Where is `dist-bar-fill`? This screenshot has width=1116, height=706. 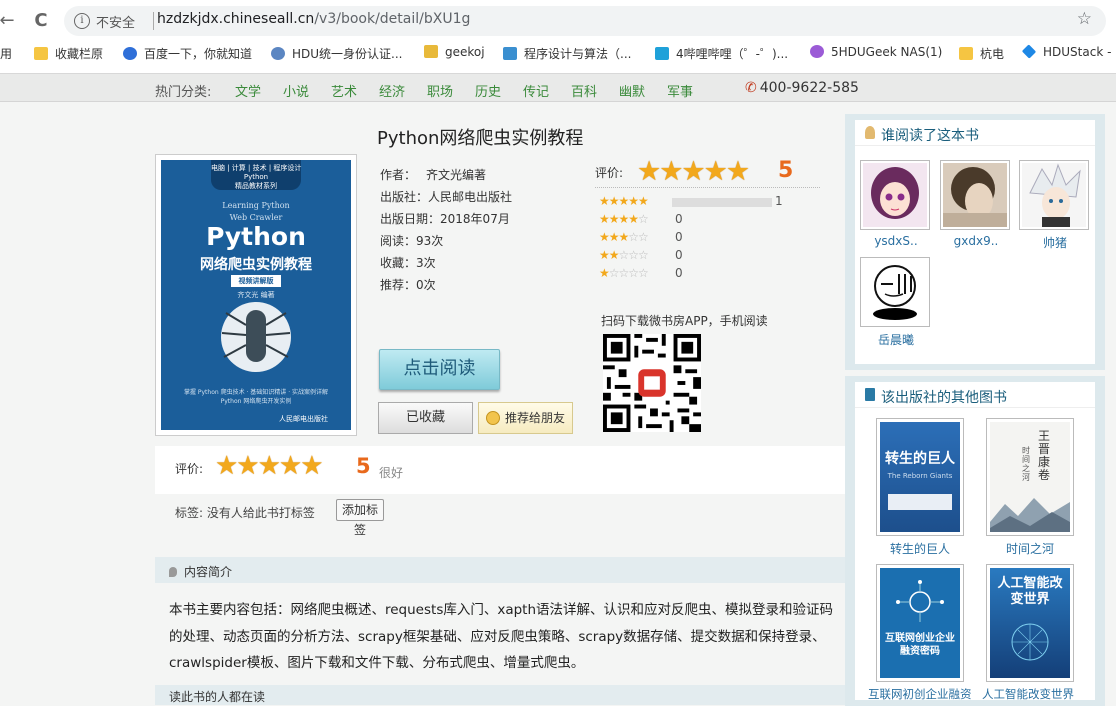 dist-bar-fill is located at coordinates (722, 202).